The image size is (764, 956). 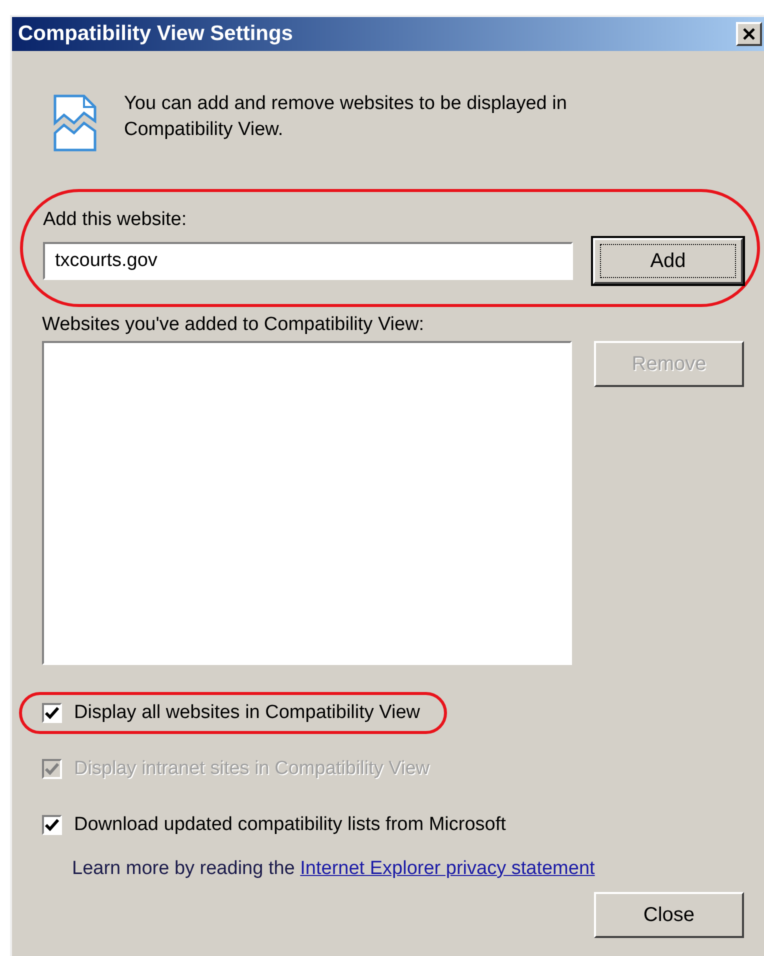 I want to click on window-title: Compatibility View Settings, so click(x=155, y=34).